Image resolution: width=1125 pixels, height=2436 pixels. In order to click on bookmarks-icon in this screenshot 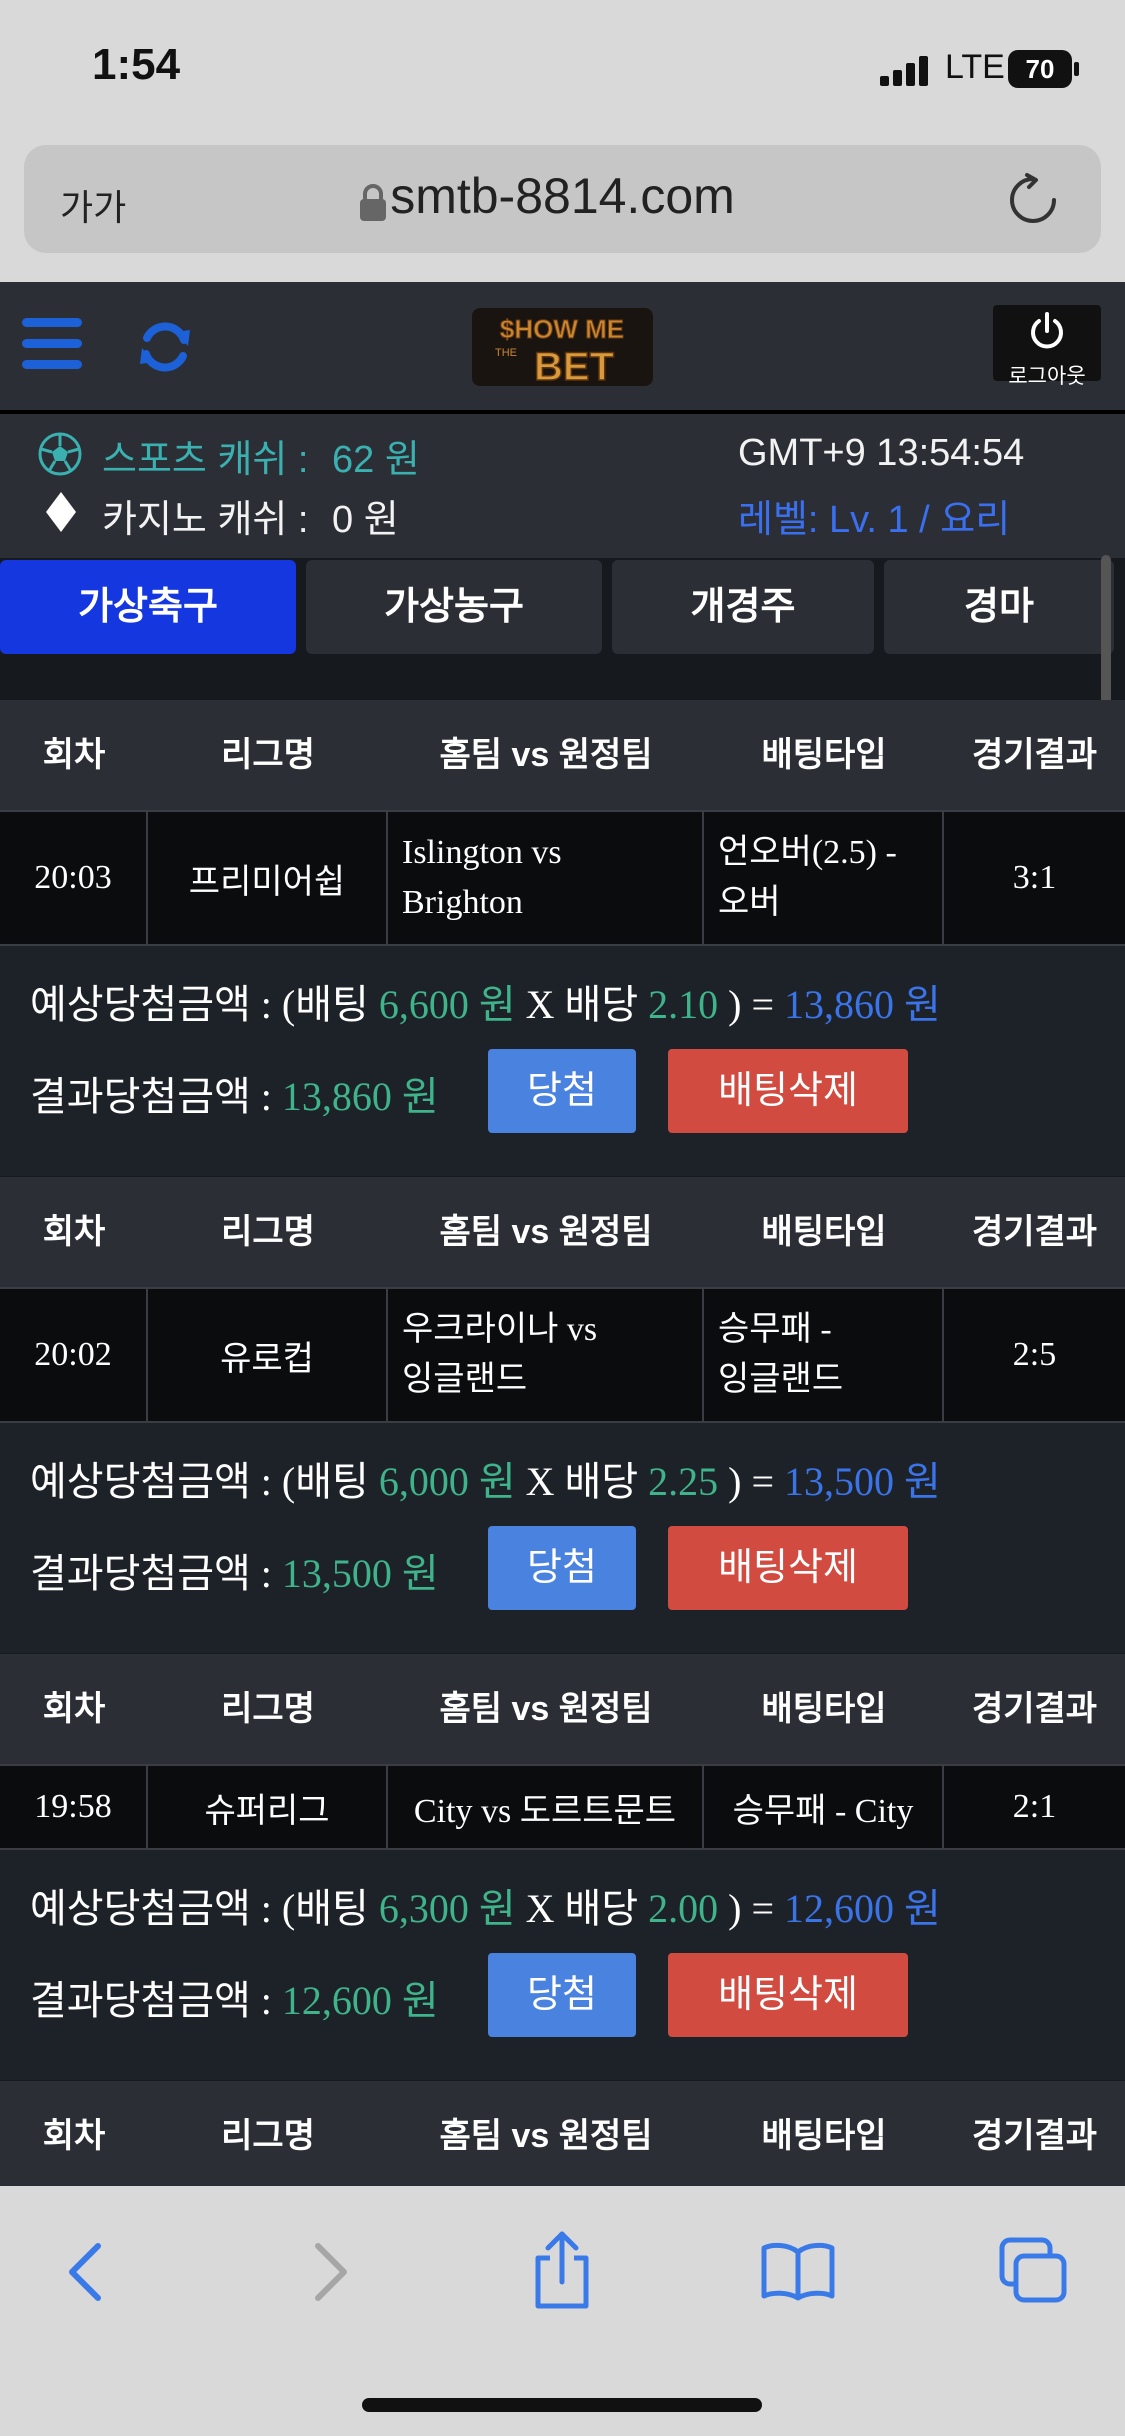, I will do `click(798, 2271)`.